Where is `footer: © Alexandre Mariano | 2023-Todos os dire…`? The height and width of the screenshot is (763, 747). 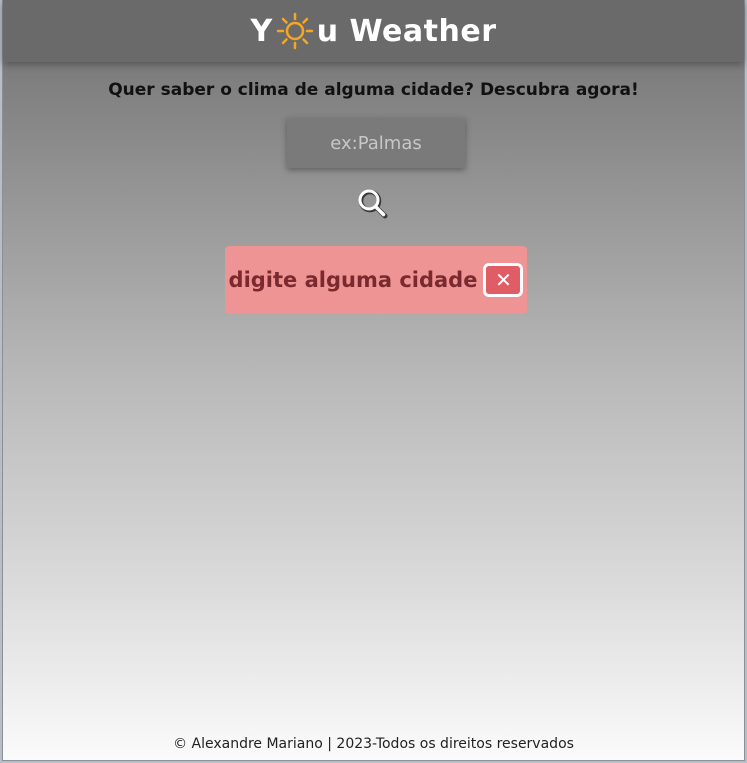
footer: © Alexandre Mariano | 2023-Todos os dire… is located at coordinates (373, 744).